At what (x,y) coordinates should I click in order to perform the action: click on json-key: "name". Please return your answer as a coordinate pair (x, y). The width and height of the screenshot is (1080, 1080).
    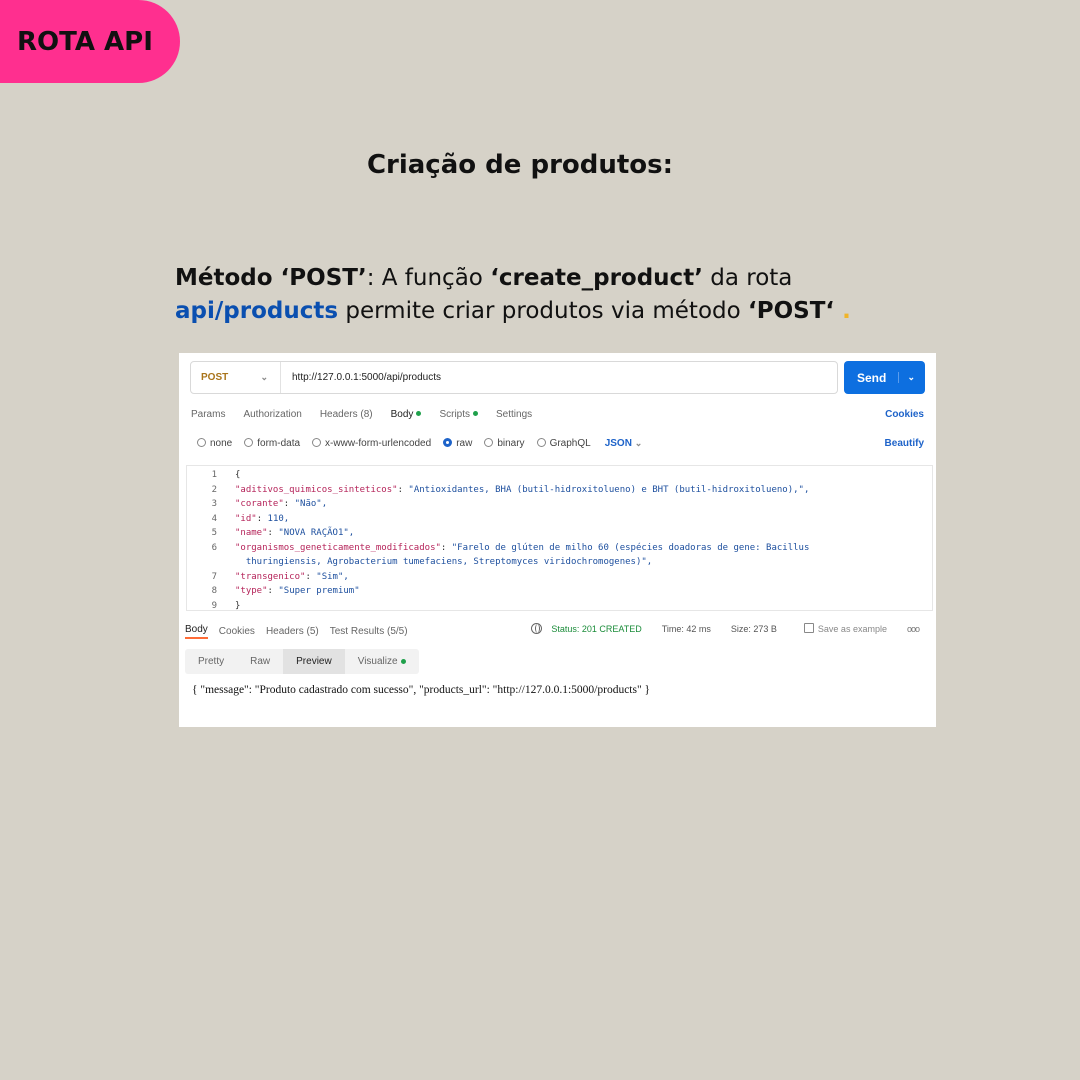
    Looking at the image, I should click on (251, 533).